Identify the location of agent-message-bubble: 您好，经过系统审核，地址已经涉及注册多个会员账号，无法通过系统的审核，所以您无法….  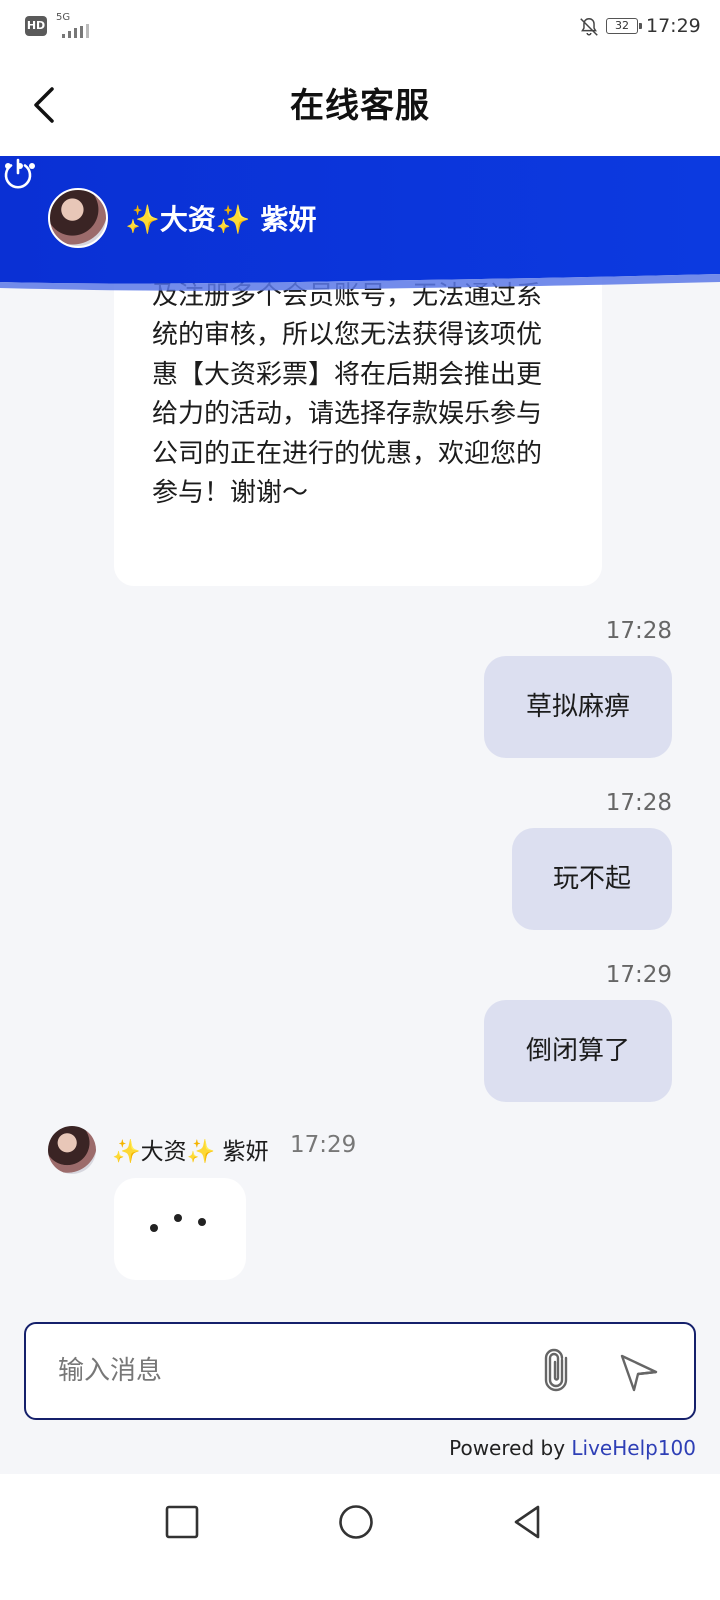
(358, 413).